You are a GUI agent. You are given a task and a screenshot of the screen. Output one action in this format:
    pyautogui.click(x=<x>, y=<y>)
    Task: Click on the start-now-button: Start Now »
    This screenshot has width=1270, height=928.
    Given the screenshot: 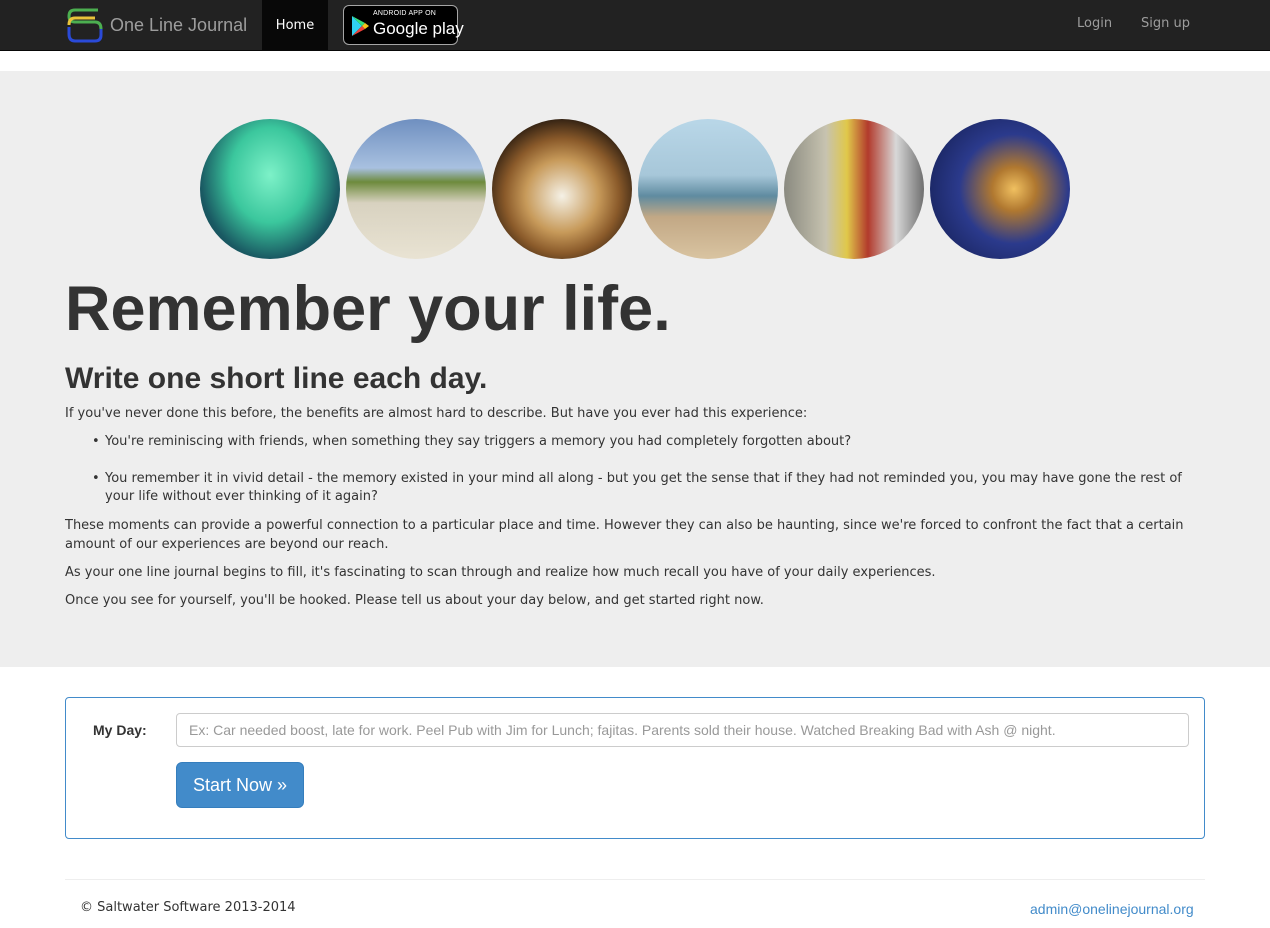 What is the action you would take?
    pyautogui.click(x=240, y=785)
    